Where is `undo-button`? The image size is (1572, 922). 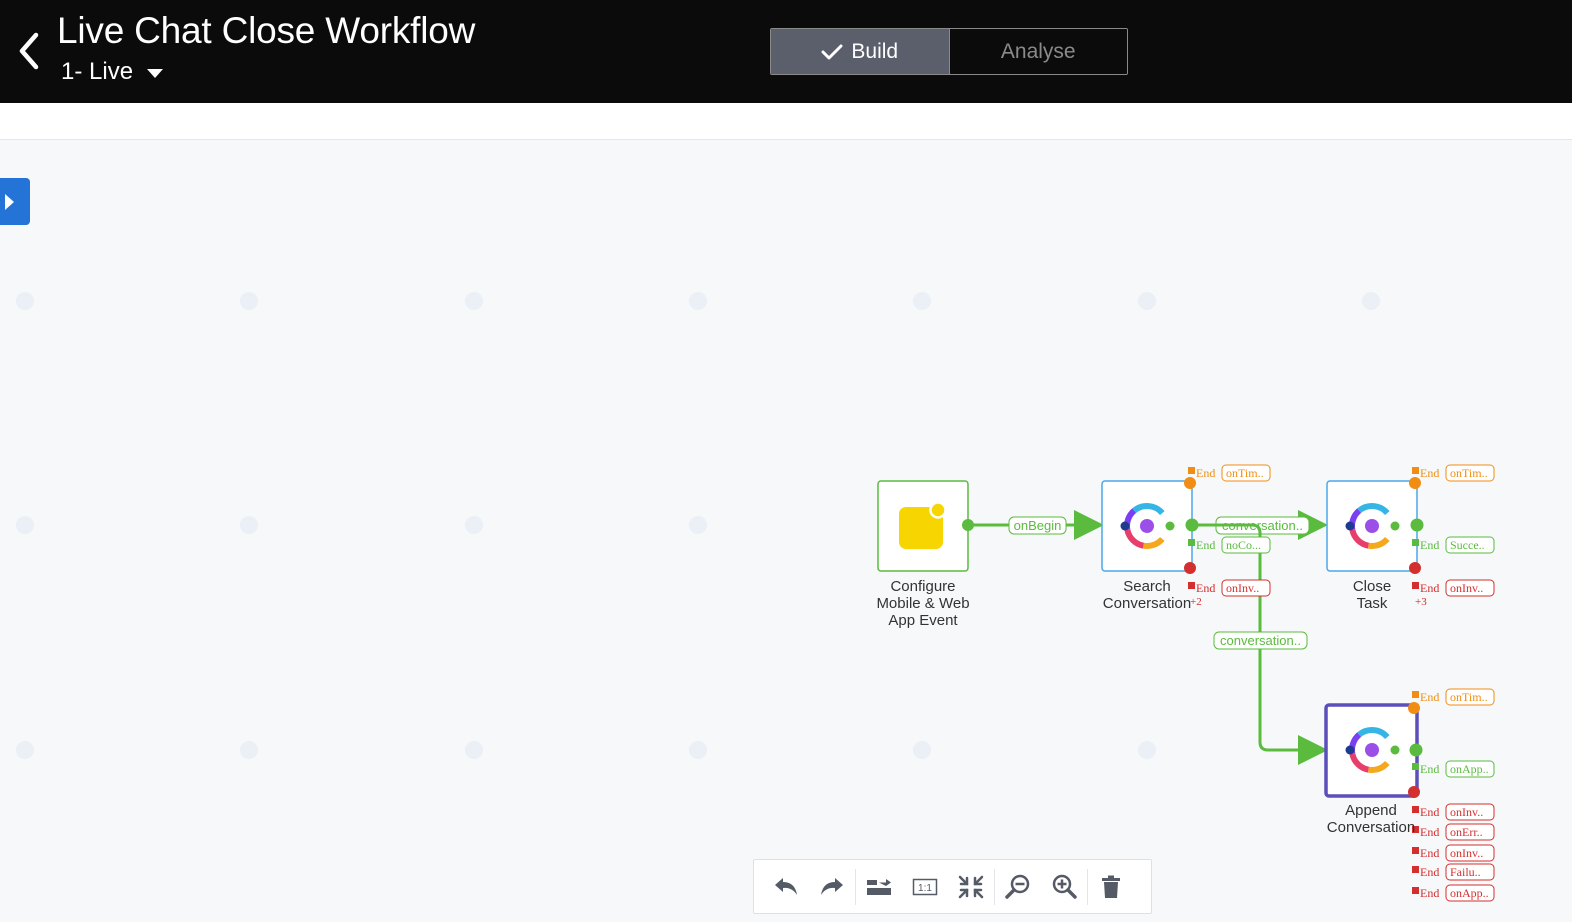
undo-button is located at coordinates (786, 887).